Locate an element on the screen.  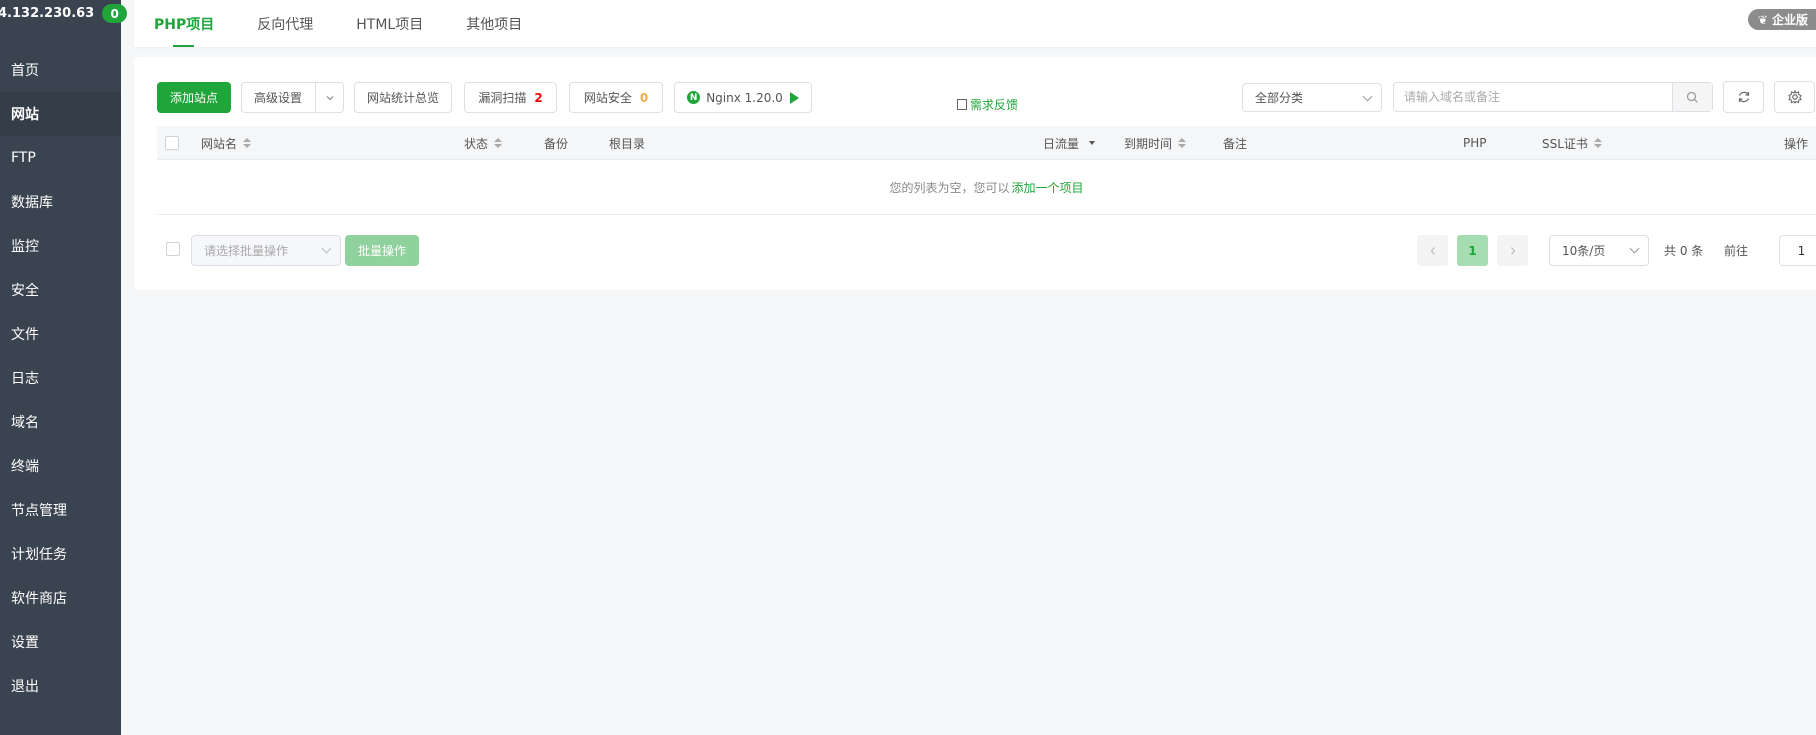
prev-page-button is located at coordinates (1432, 250).